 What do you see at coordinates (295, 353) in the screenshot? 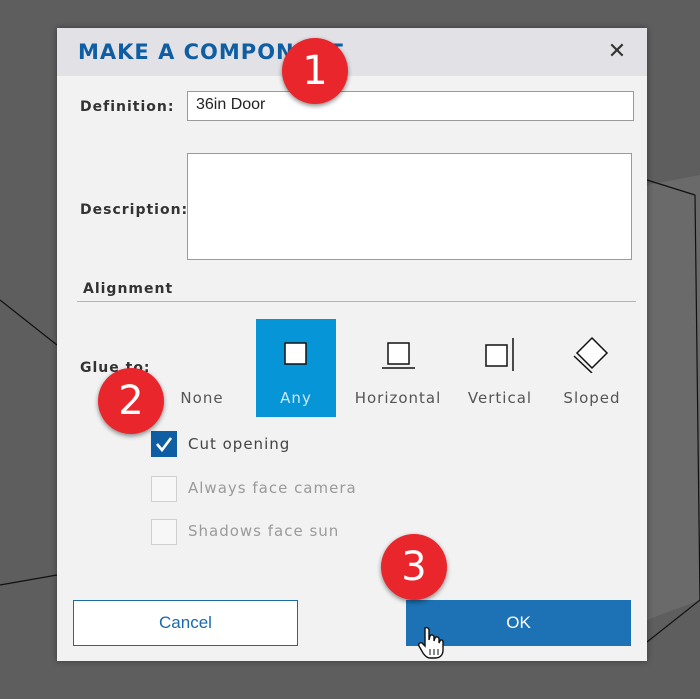
I see `any-square-icon` at bounding box center [295, 353].